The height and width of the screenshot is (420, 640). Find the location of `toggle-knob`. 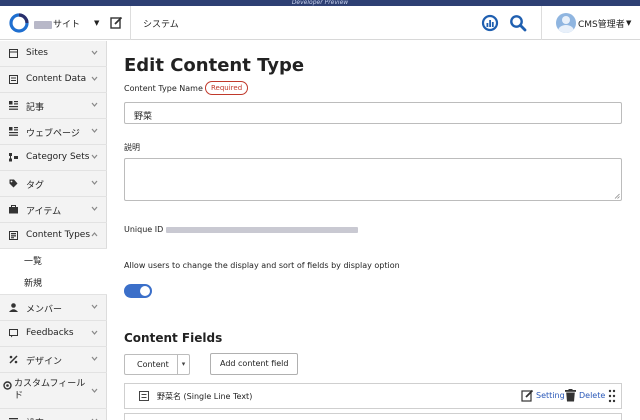

toggle-knob is located at coordinates (145, 291).